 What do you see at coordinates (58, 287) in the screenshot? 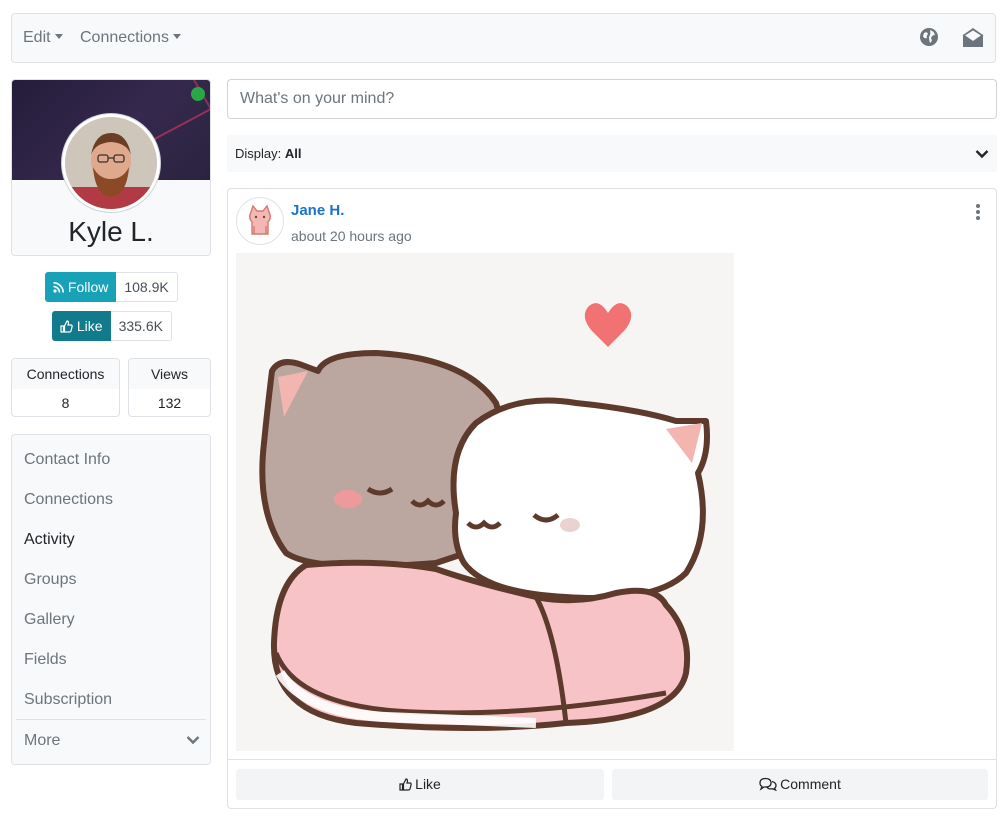
I see `rss-icon` at bounding box center [58, 287].